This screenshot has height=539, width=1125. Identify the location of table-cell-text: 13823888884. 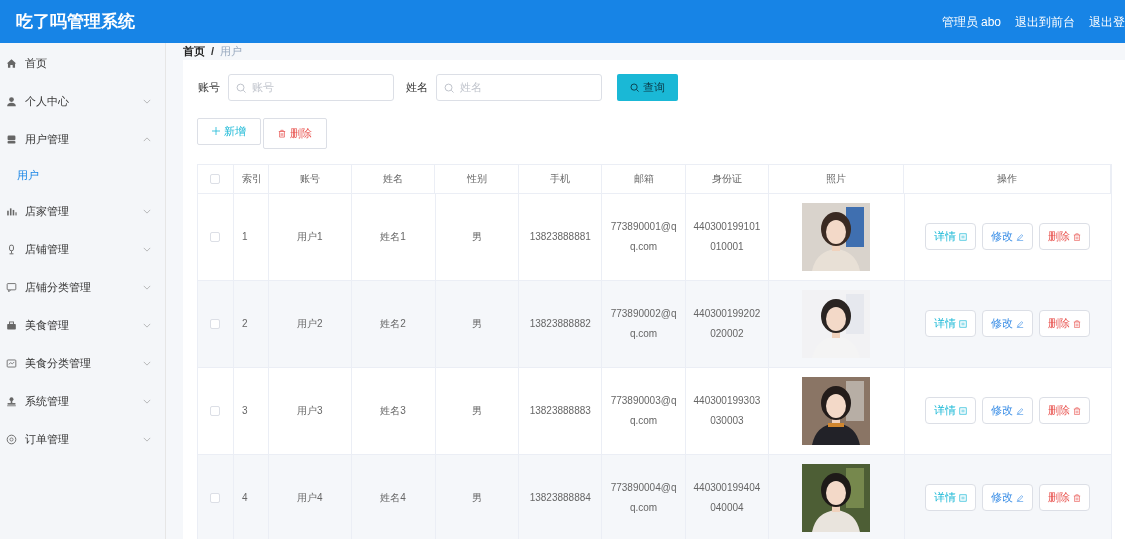
(560, 497).